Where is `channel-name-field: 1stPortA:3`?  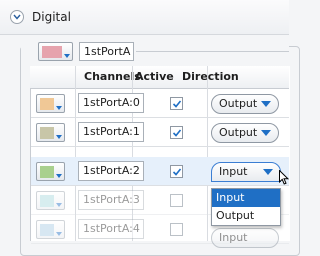
channel-name-field: 1stPortA:3 is located at coordinates (111, 200).